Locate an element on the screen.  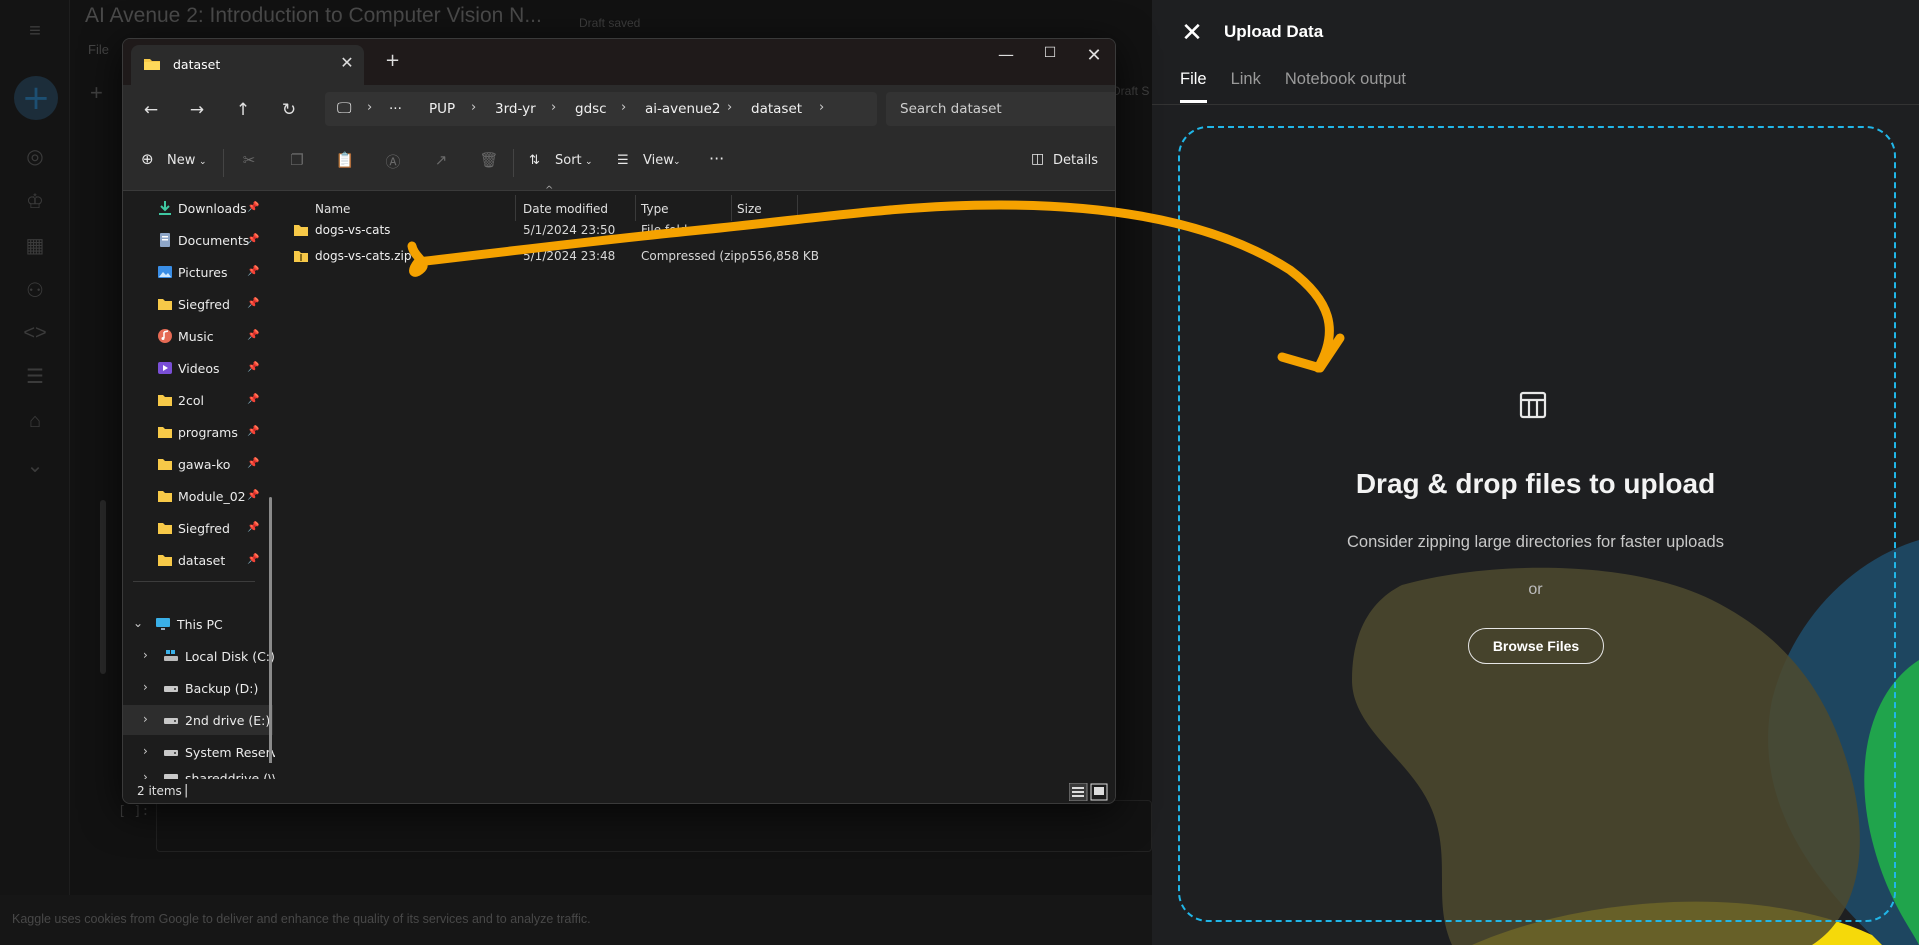
this-pc-monitor-icon: 🖵 is located at coordinates (344, 108).